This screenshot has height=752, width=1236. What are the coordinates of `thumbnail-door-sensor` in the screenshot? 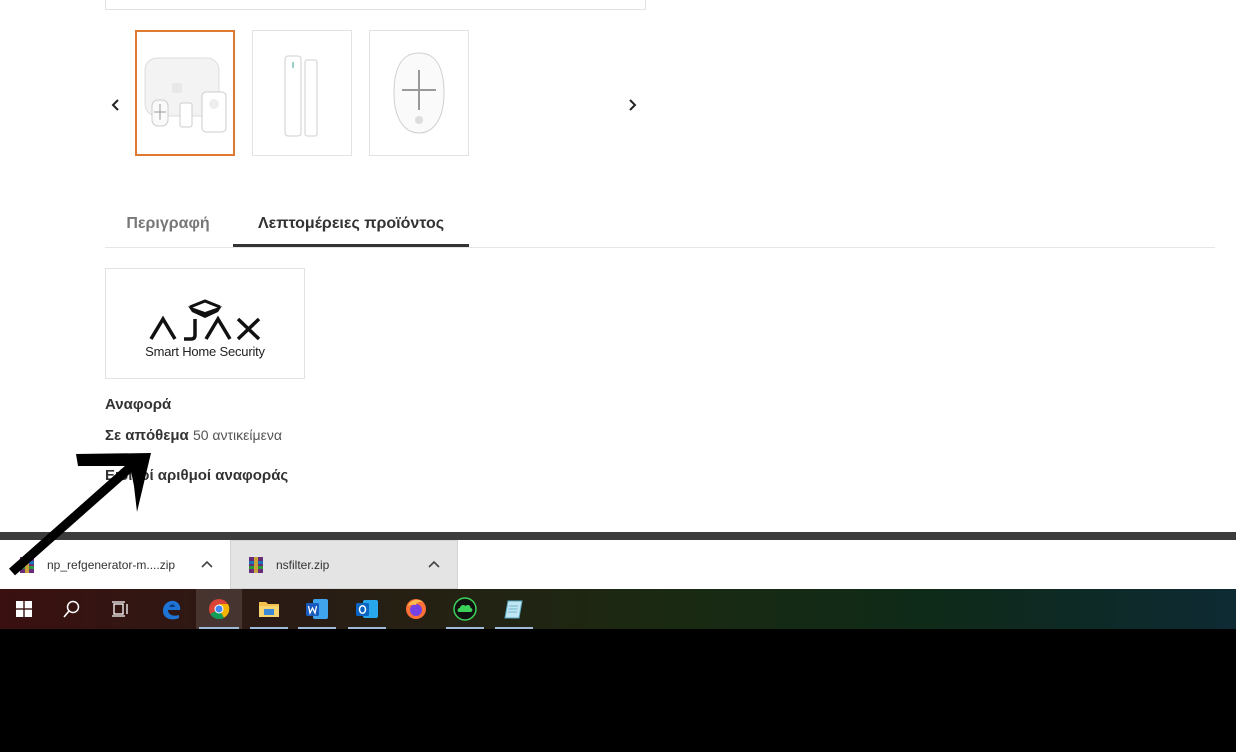 It's located at (302, 93).